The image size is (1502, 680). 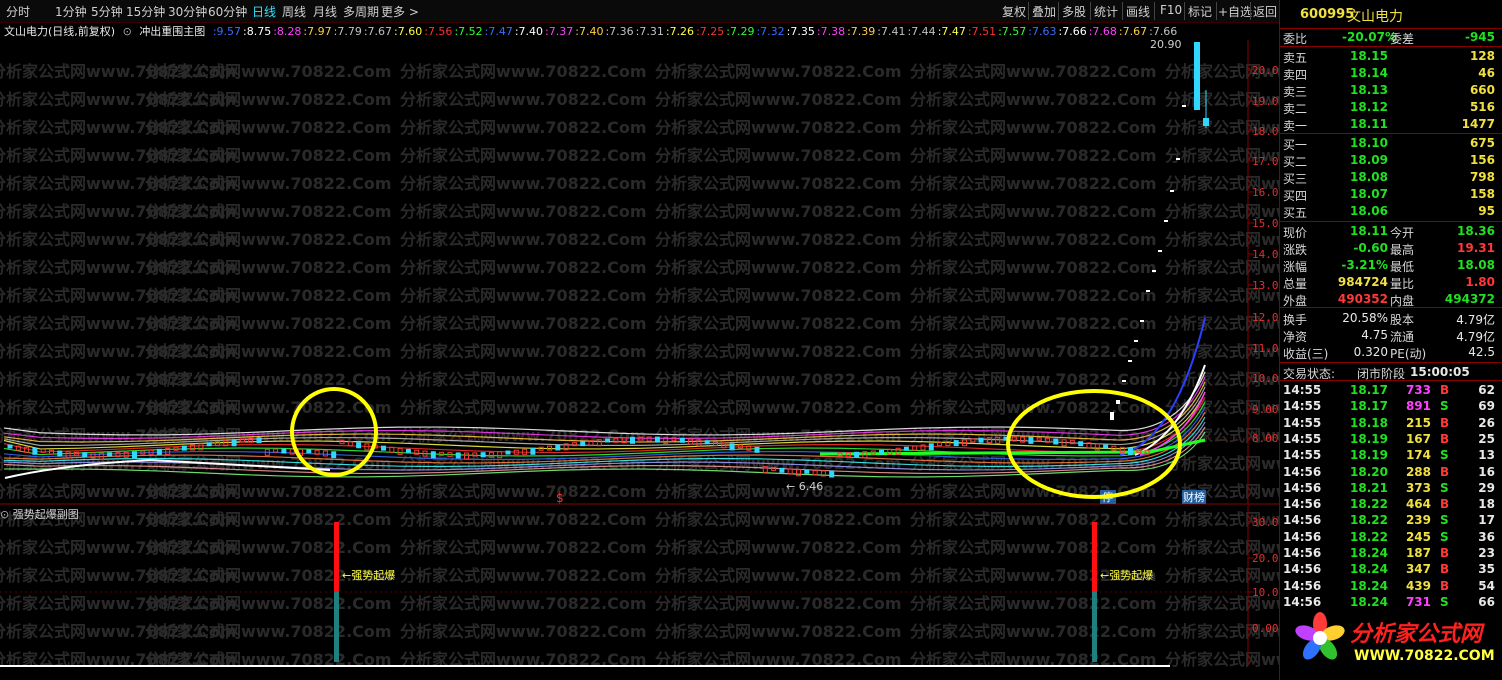 What do you see at coordinates (1166, 45) in the screenshot?
I see `high-price-label: 20.90` at bounding box center [1166, 45].